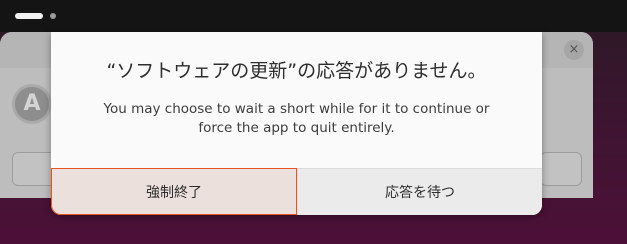  What do you see at coordinates (296, 71) in the screenshot?
I see `dialog-title: “ソフトウェアの更新”の応答がありません。` at bounding box center [296, 71].